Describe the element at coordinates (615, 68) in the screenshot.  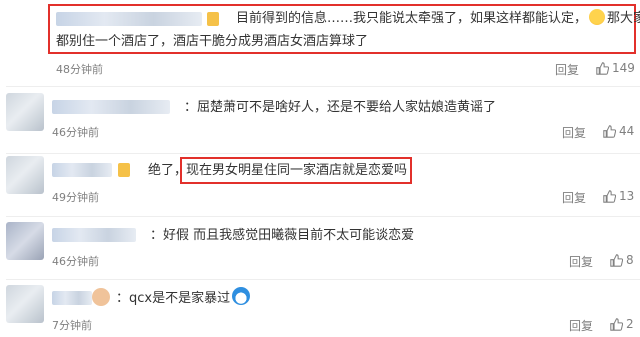
I see `like-button: 149` at that location.